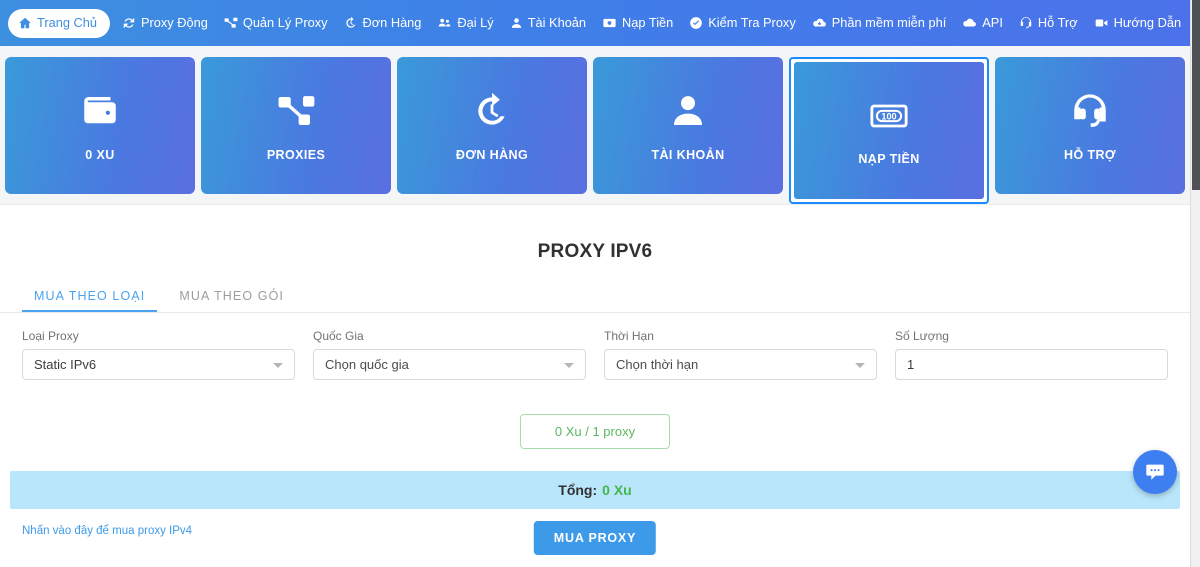  What do you see at coordinates (1101, 23) in the screenshot?
I see `video-icon` at bounding box center [1101, 23].